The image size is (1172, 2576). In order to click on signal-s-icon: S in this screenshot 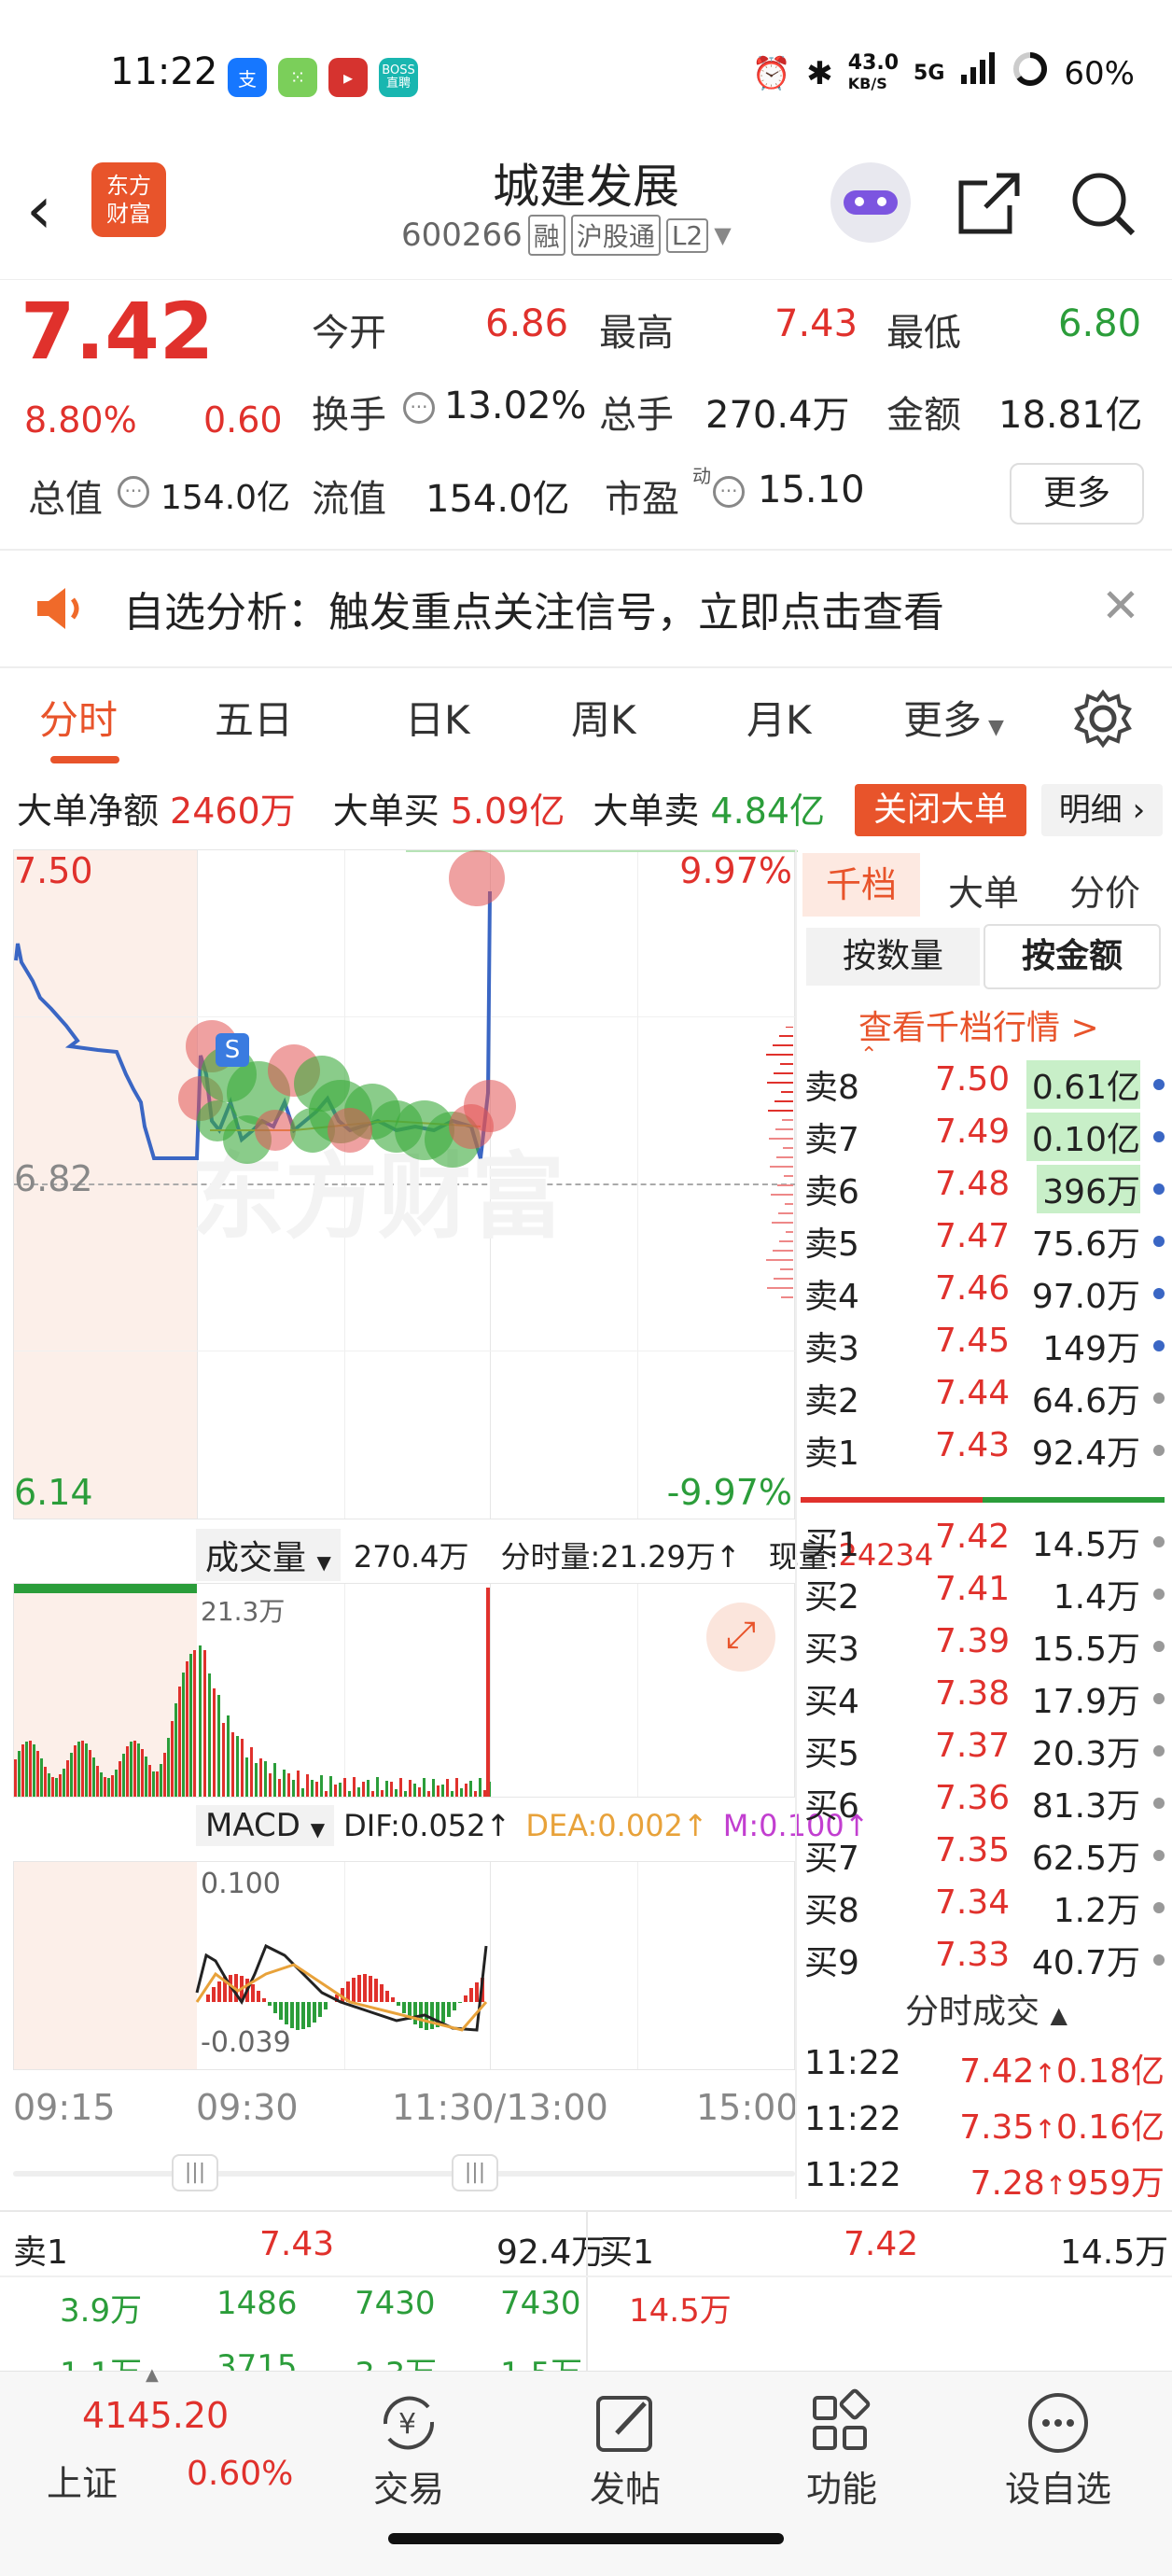, I will do `click(232, 1050)`.